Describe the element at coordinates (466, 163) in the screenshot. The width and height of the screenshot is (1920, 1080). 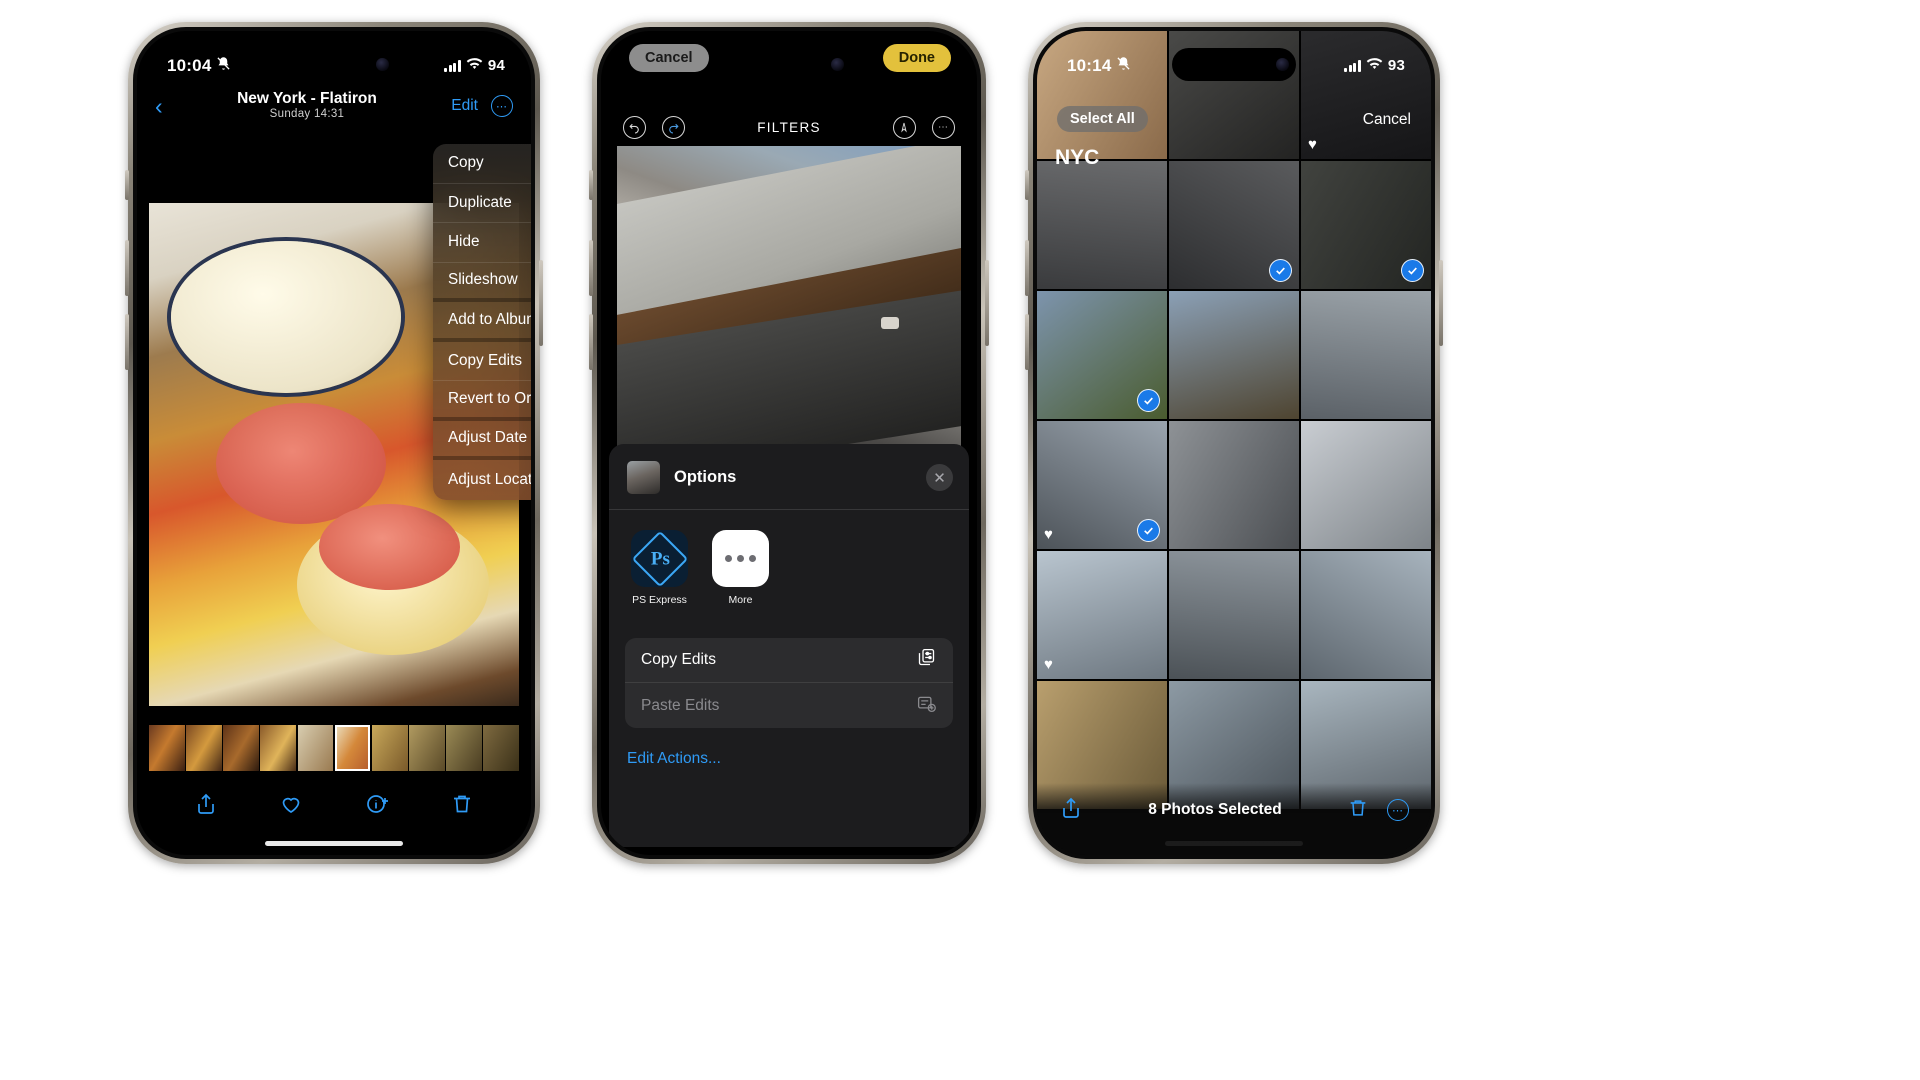
I see `menu-item-label: Copy` at that location.